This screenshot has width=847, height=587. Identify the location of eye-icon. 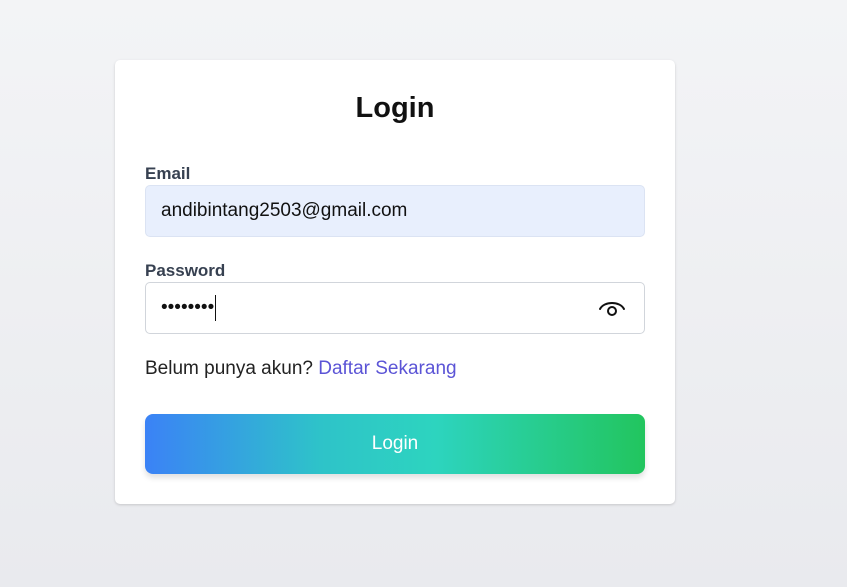
(612, 308).